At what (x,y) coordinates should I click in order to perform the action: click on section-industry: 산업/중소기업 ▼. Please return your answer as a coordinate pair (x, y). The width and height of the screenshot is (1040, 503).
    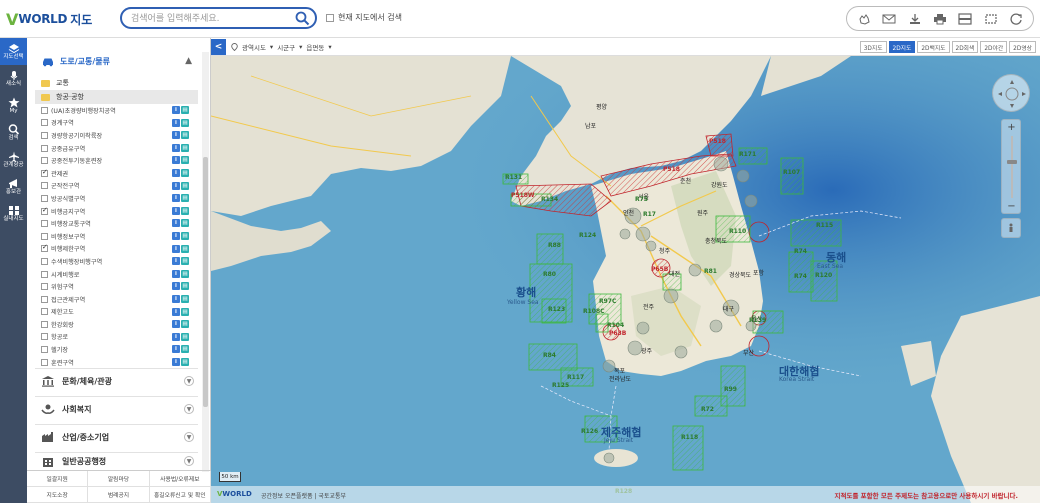
    Looking at the image, I should click on (116, 436).